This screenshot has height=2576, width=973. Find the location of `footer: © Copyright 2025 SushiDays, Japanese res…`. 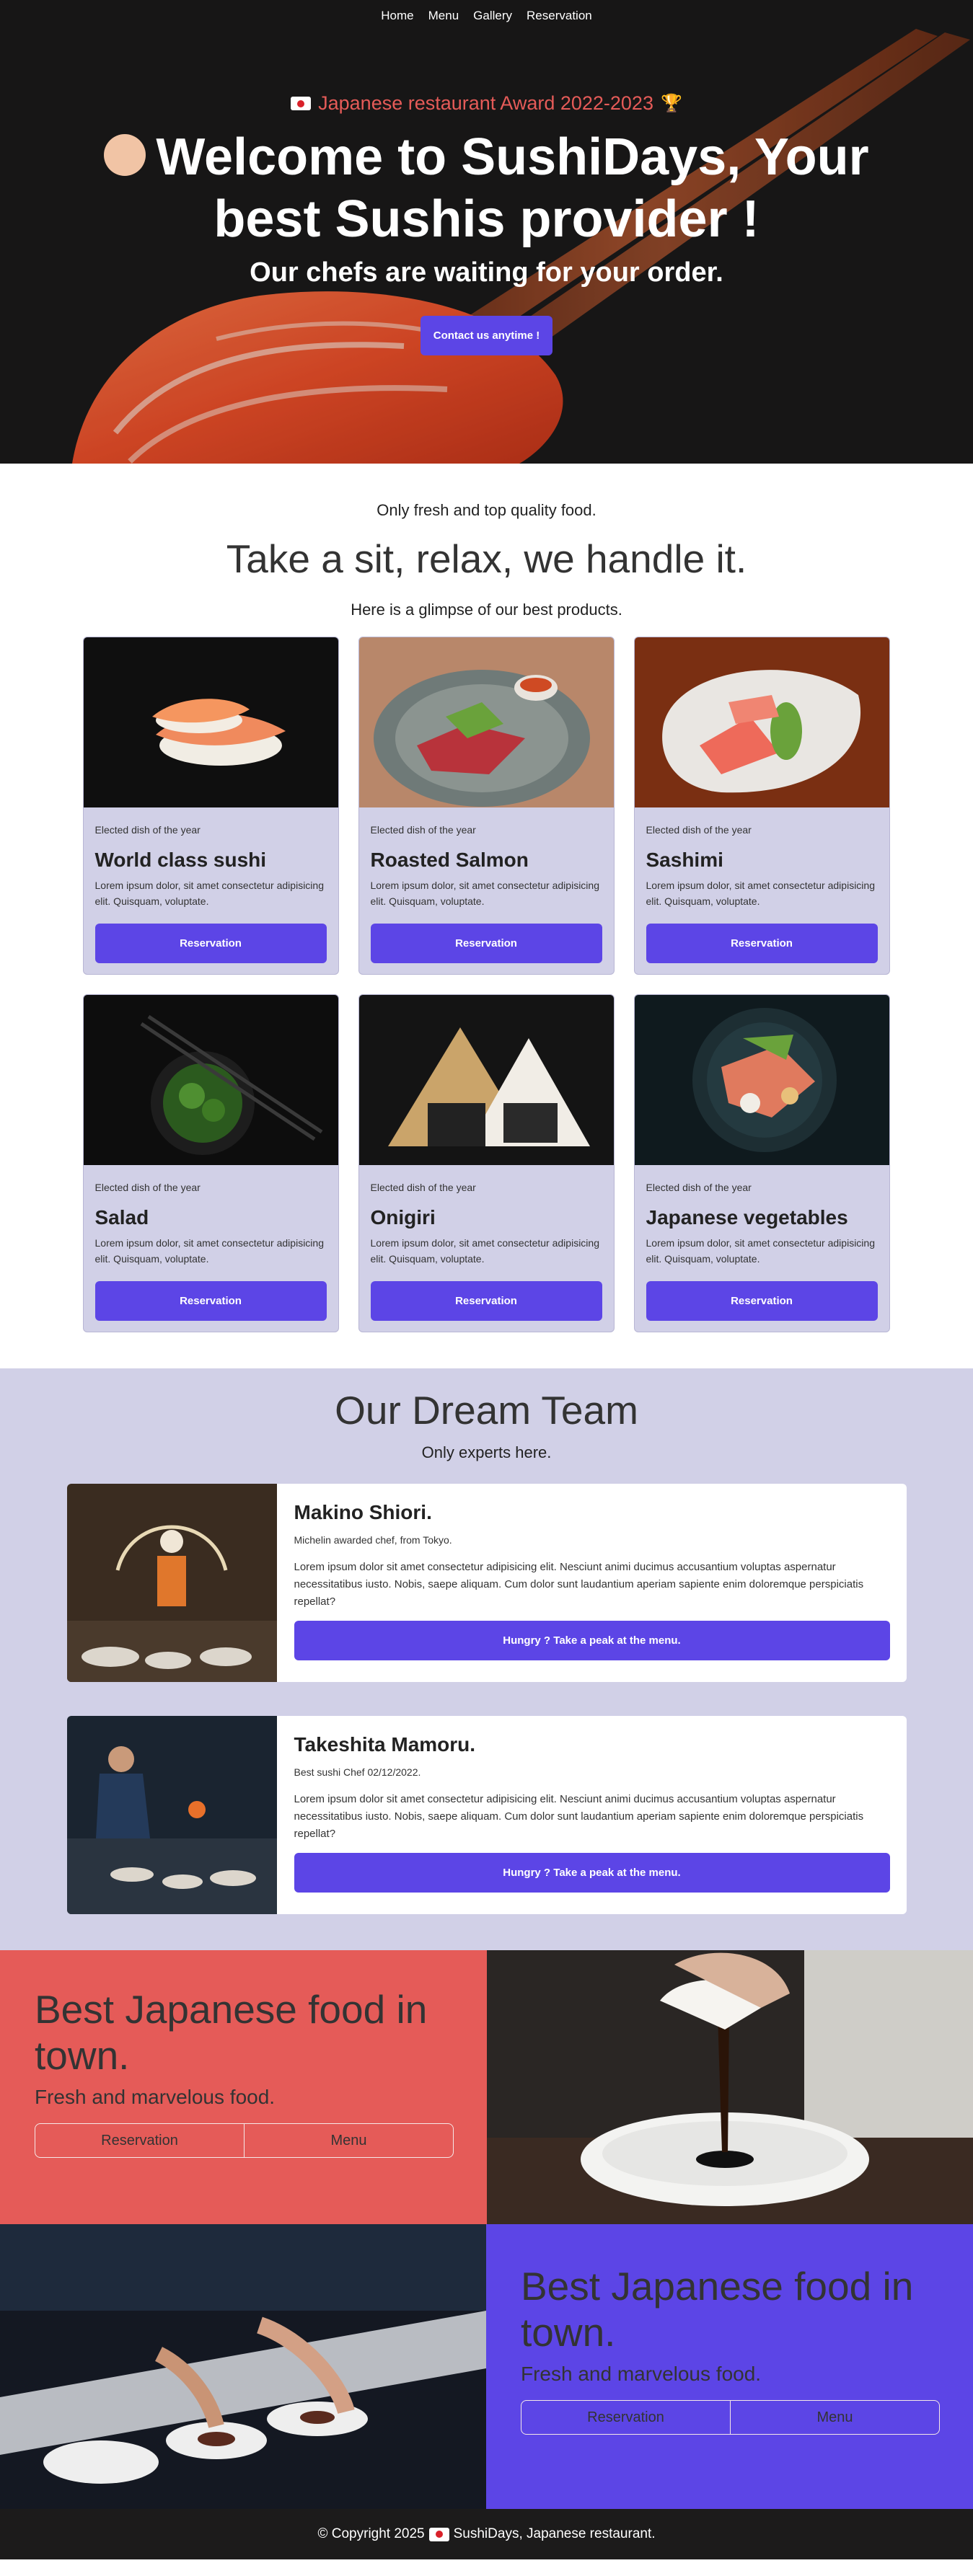

footer: © Copyright 2025 SushiDays, Japanese res… is located at coordinates (486, 2534).